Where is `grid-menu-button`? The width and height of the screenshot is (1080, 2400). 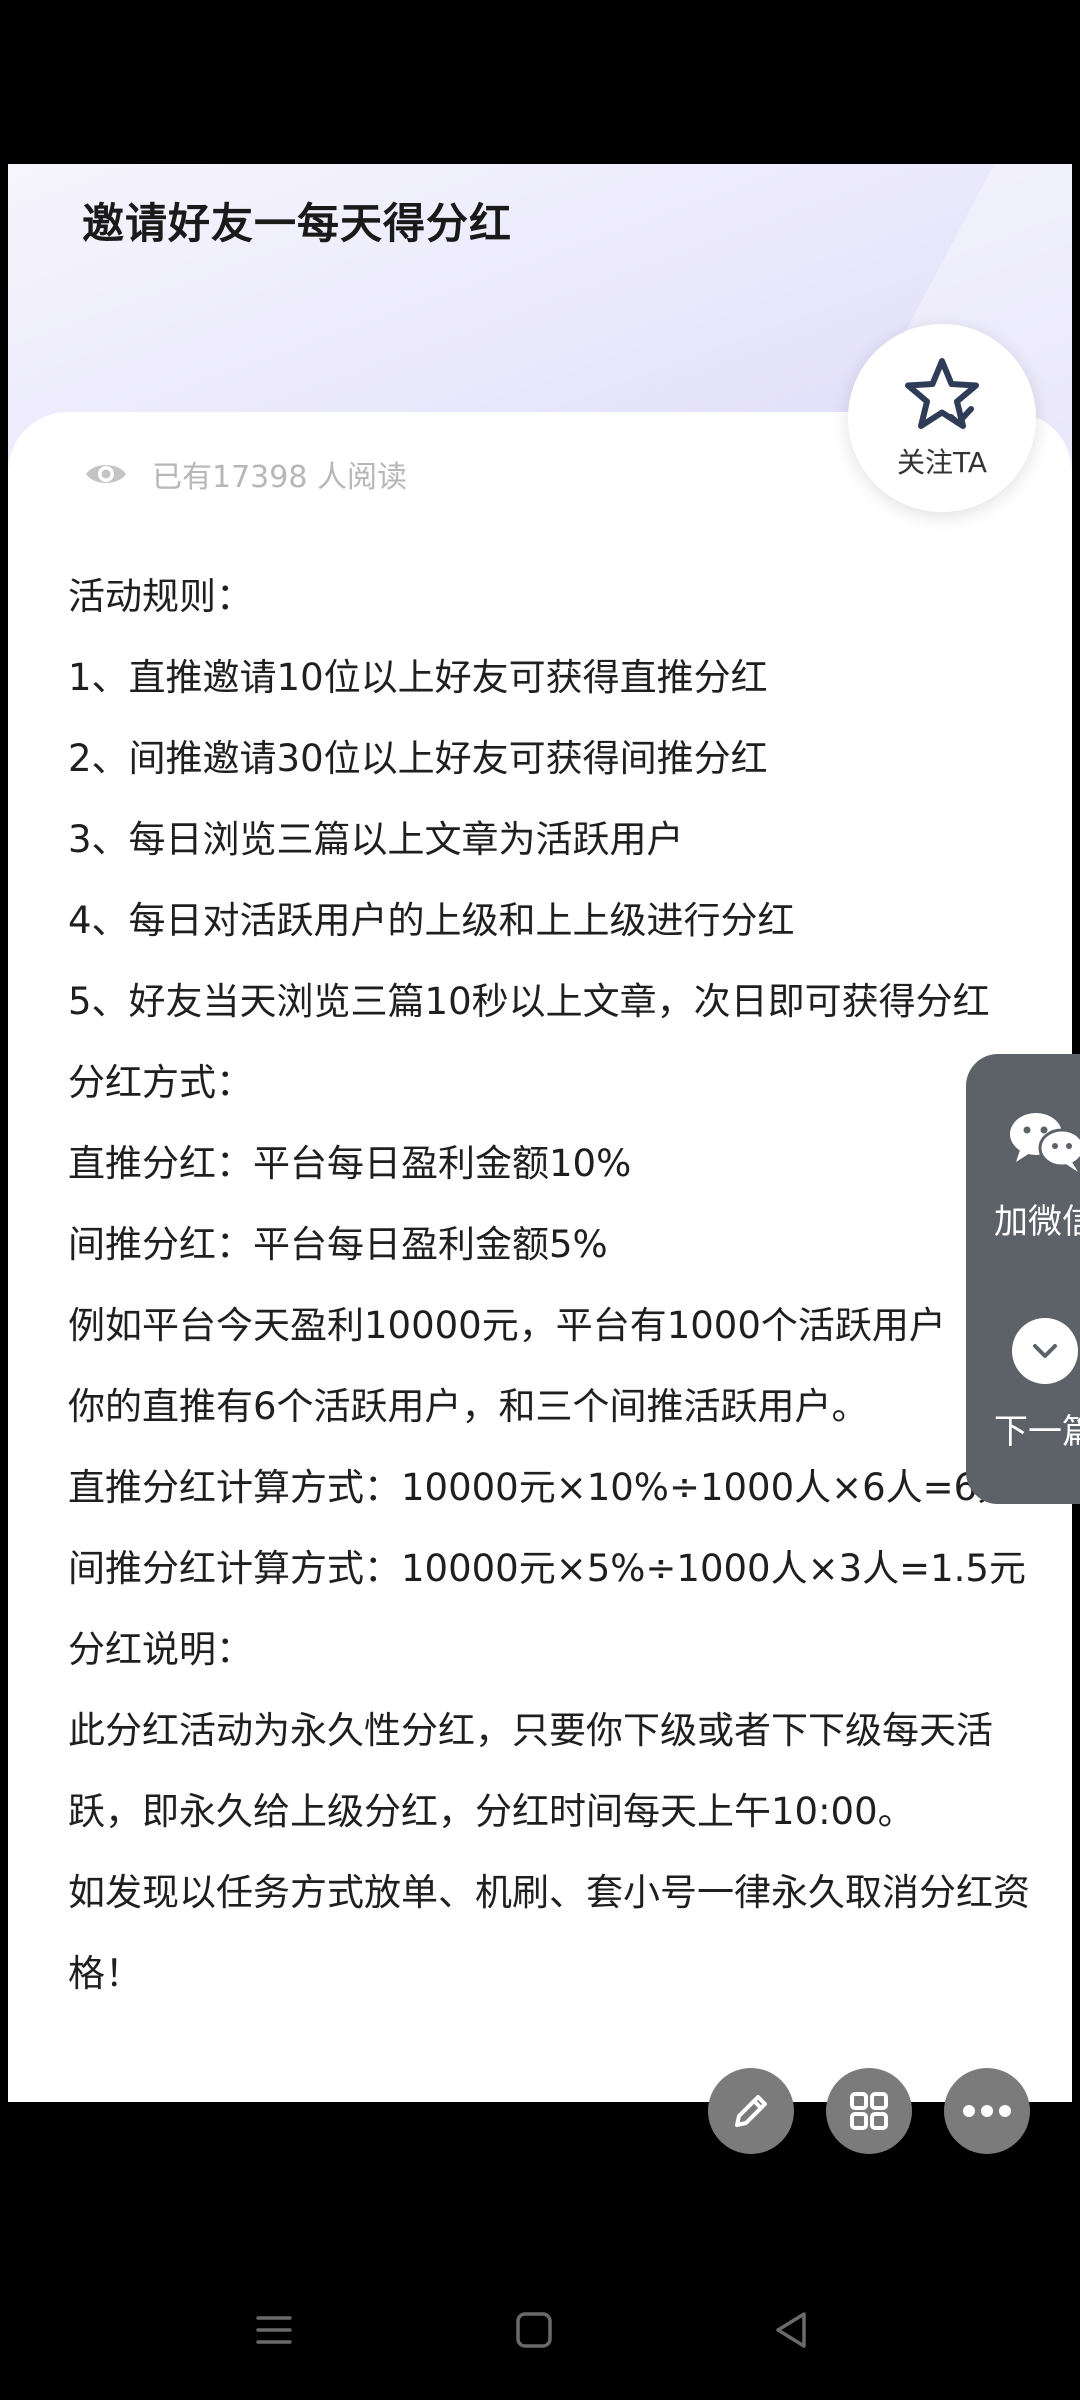 grid-menu-button is located at coordinates (869, 2111).